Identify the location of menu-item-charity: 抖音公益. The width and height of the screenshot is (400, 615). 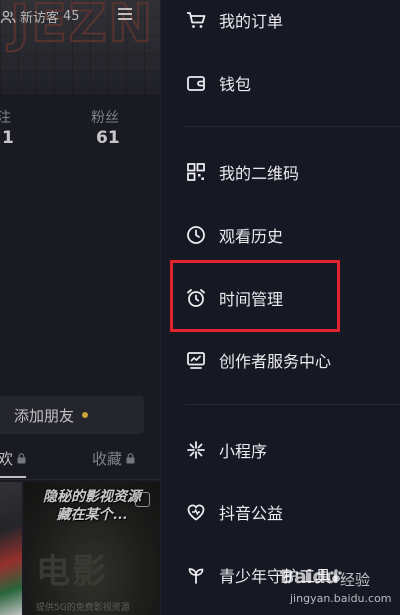
(280, 512).